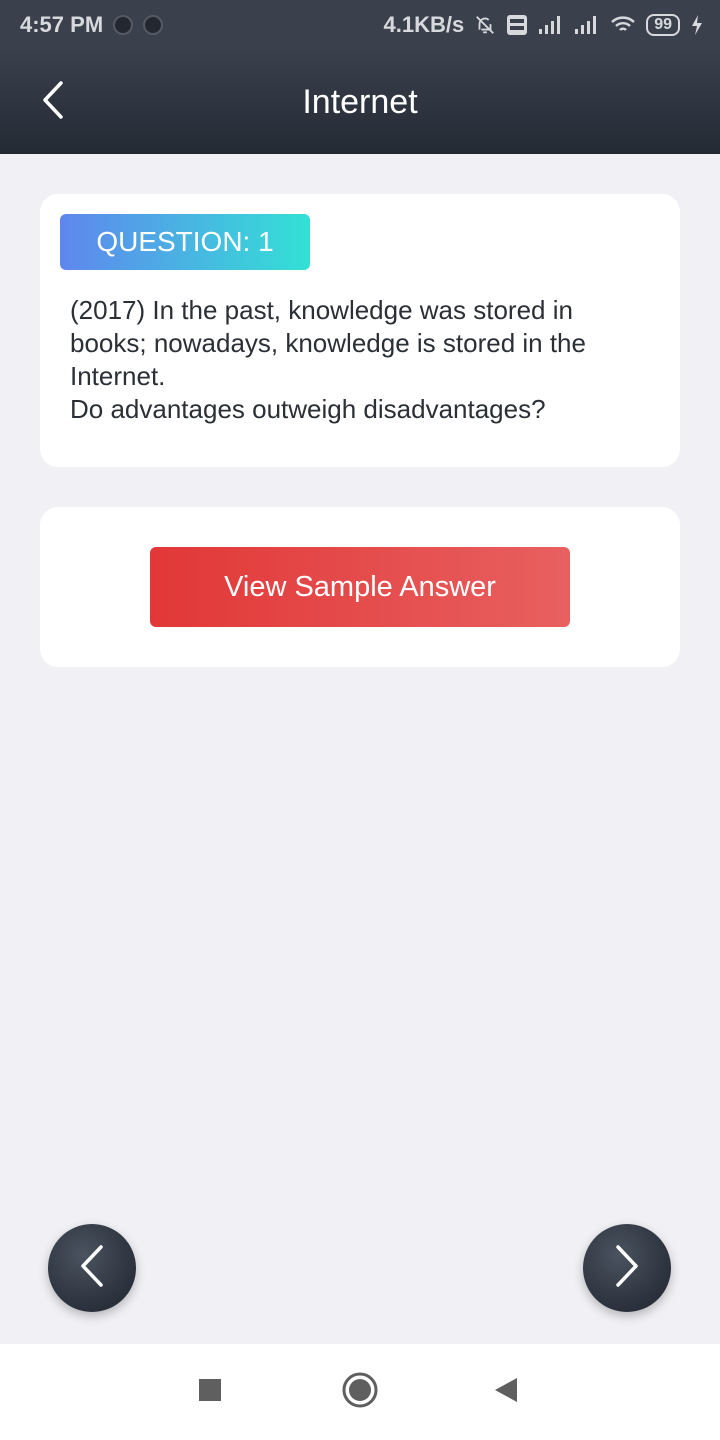  What do you see at coordinates (697, 25) in the screenshot?
I see `charging-icon` at bounding box center [697, 25].